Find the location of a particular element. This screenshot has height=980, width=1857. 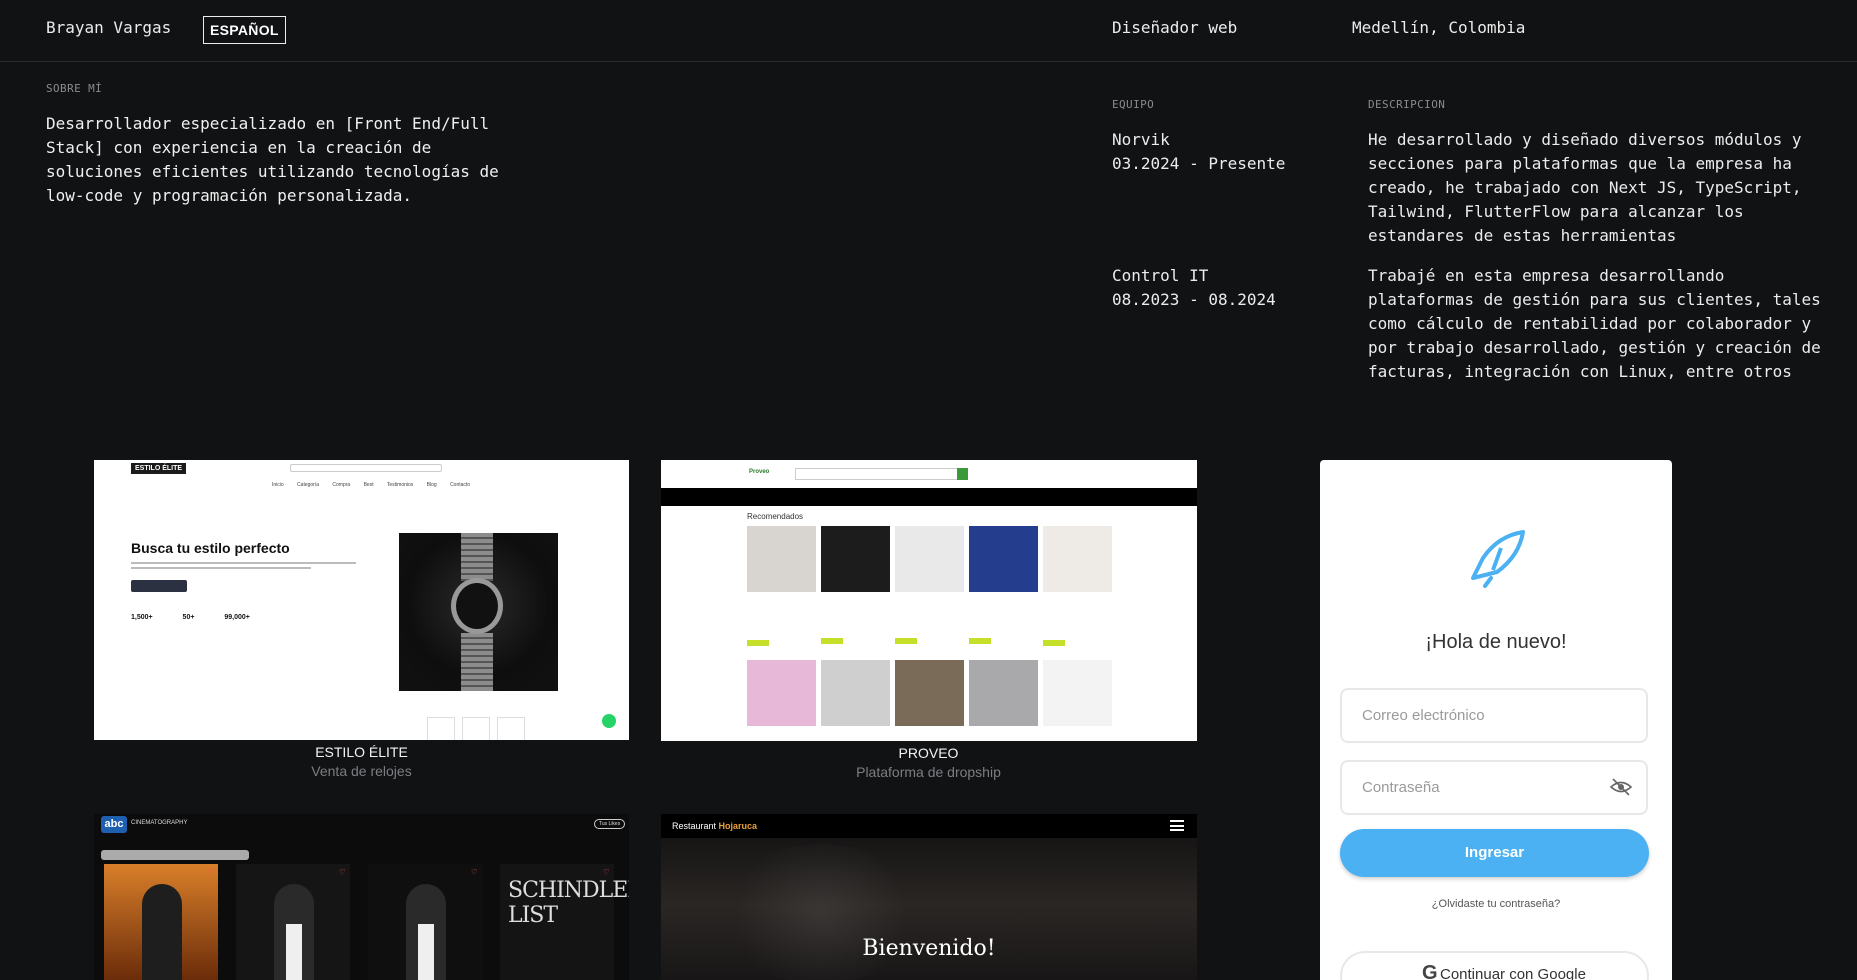

project-preview-restaurant: Restaurant Hojaruca Bienvenido! is located at coordinates (929, 897).